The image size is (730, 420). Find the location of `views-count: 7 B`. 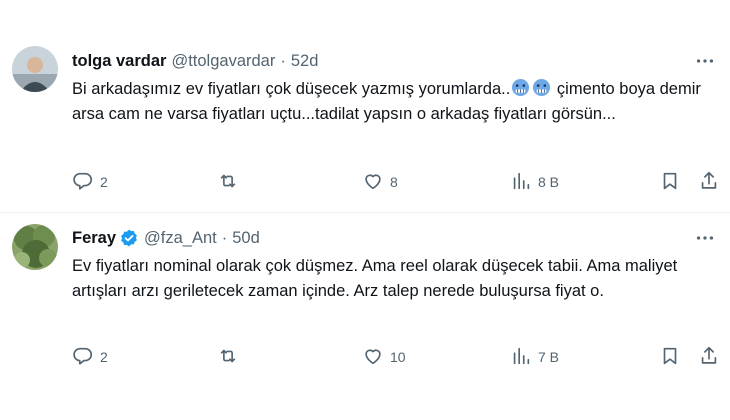

views-count: 7 B is located at coordinates (549, 357).